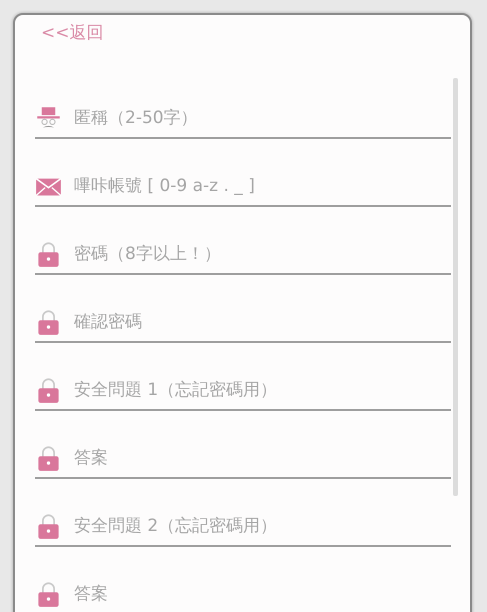 Image resolution: width=487 pixels, height=612 pixels. Describe the element at coordinates (254, 187) in the screenshot. I see `input-field: 嗶咔帳號 [ 0-9 a-z . _ ]` at that location.